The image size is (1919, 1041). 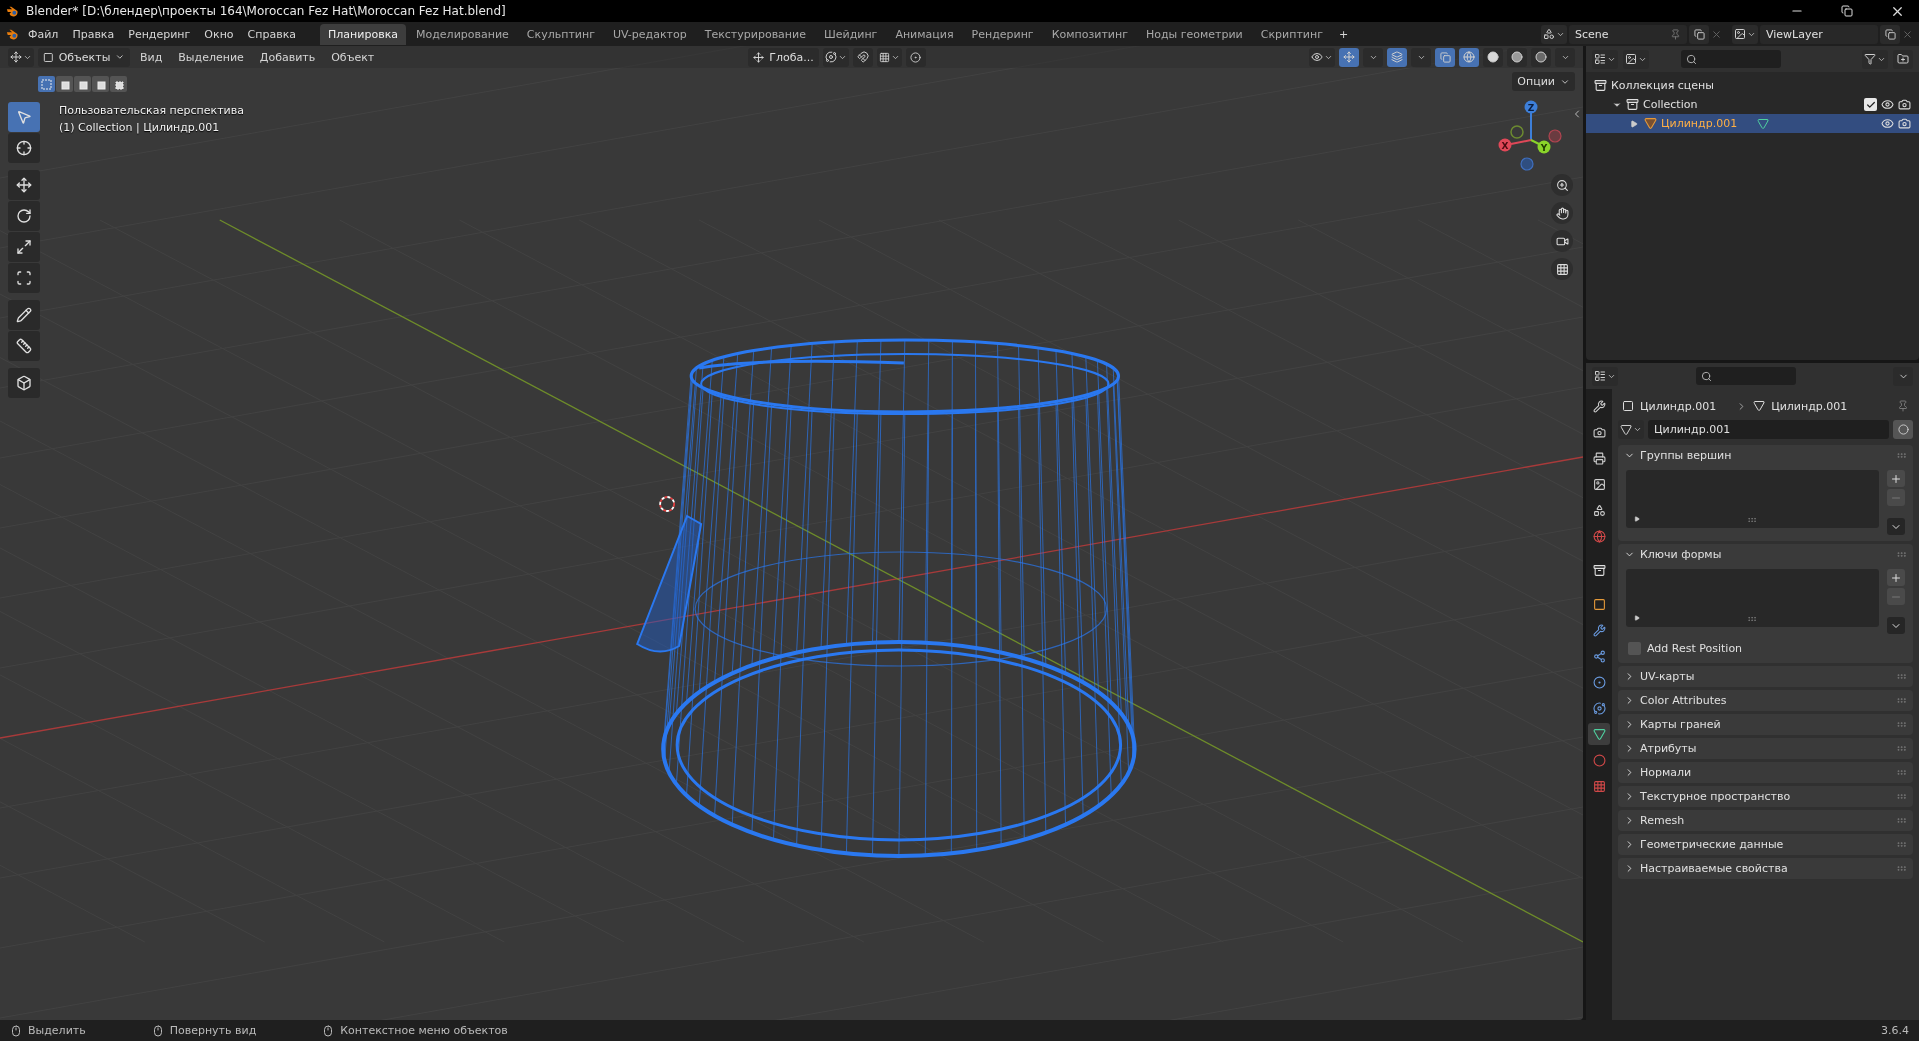 I want to click on panel-header: Атрибуты, so click(x=1765, y=748).